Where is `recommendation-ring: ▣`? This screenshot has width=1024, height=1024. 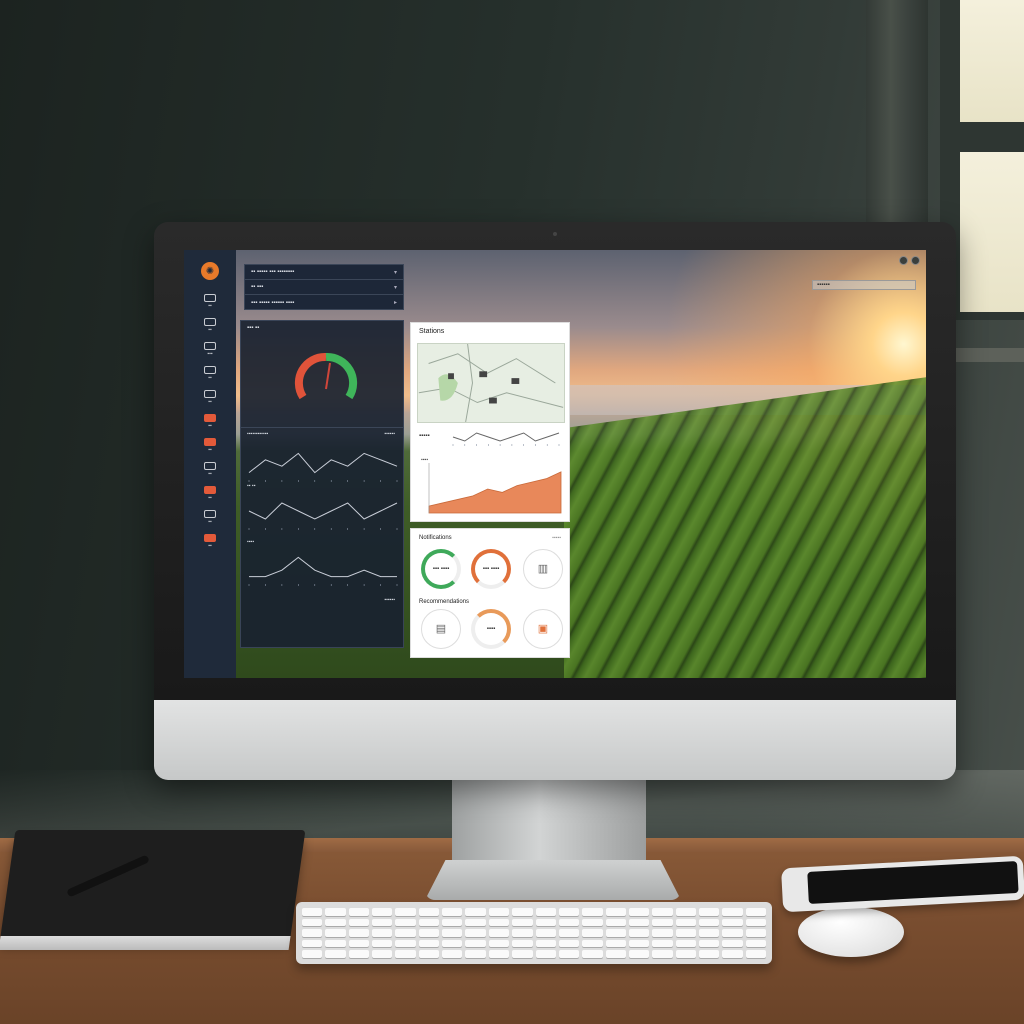 recommendation-ring: ▣ is located at coordinates (543, 629).